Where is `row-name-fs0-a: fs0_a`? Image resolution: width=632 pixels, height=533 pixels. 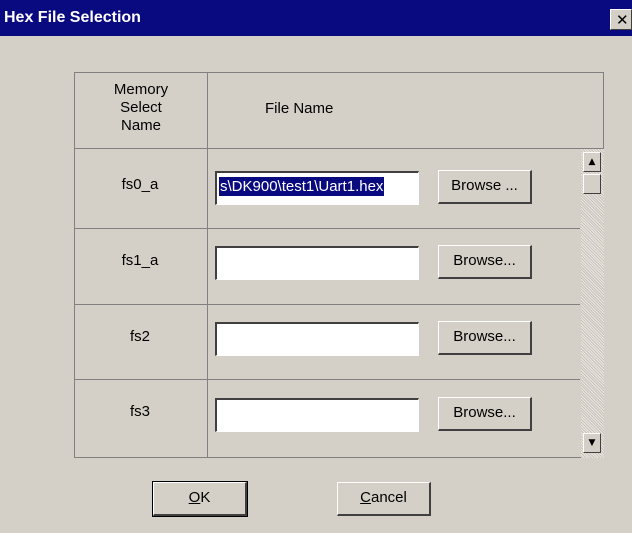
row-name-fs0-a: fs0_a is located at coordinates (140, 184).